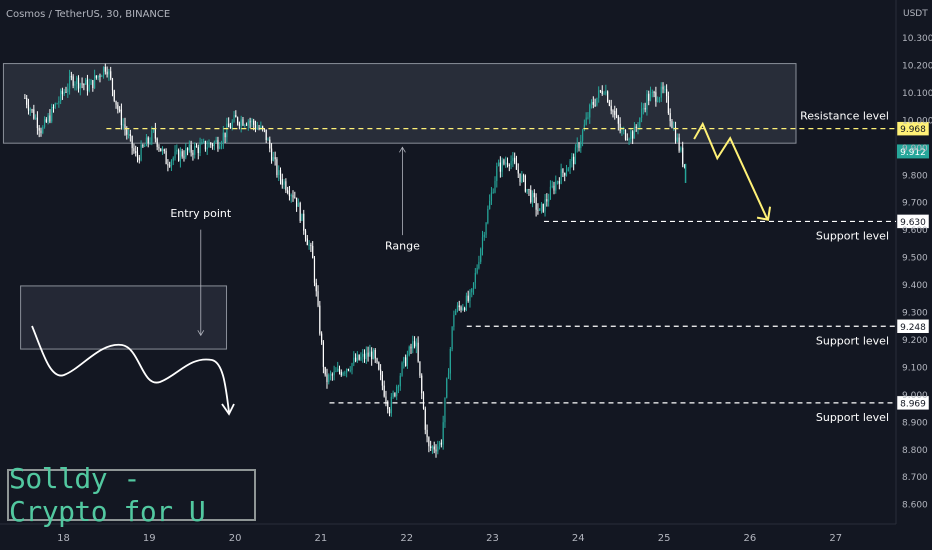  I want to click on resistance-zone, so click(399, 103).